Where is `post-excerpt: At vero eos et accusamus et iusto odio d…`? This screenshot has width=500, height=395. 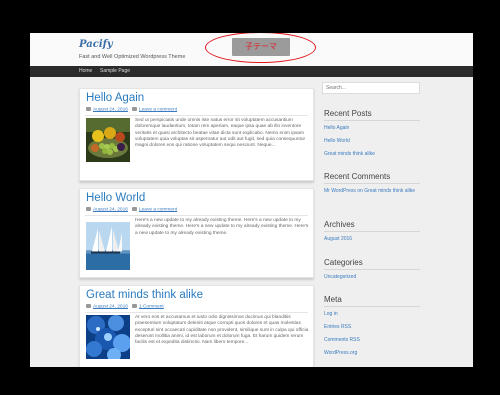
post-excerpt: At vero eos et accusamus et iusto odio d… is located at coordinates (222, 330).